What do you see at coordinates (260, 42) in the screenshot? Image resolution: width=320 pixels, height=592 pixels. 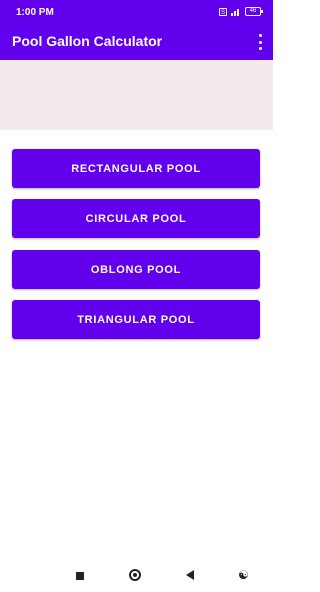 I see `more-vert-icon` at bounding box center [260, 42].